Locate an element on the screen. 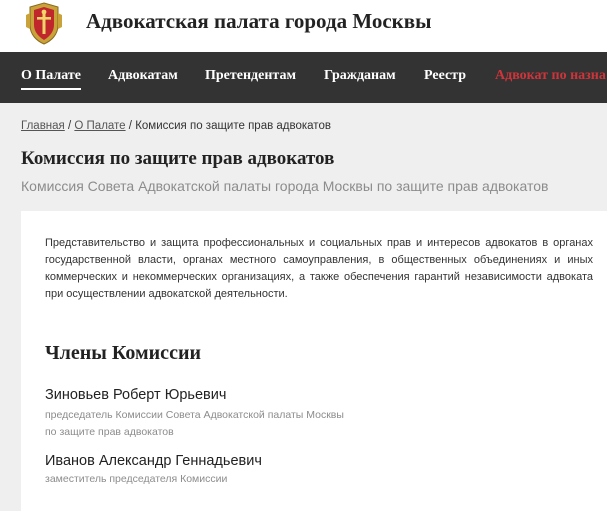  coat-of-arms-icon is located at coordinates (44, 23).